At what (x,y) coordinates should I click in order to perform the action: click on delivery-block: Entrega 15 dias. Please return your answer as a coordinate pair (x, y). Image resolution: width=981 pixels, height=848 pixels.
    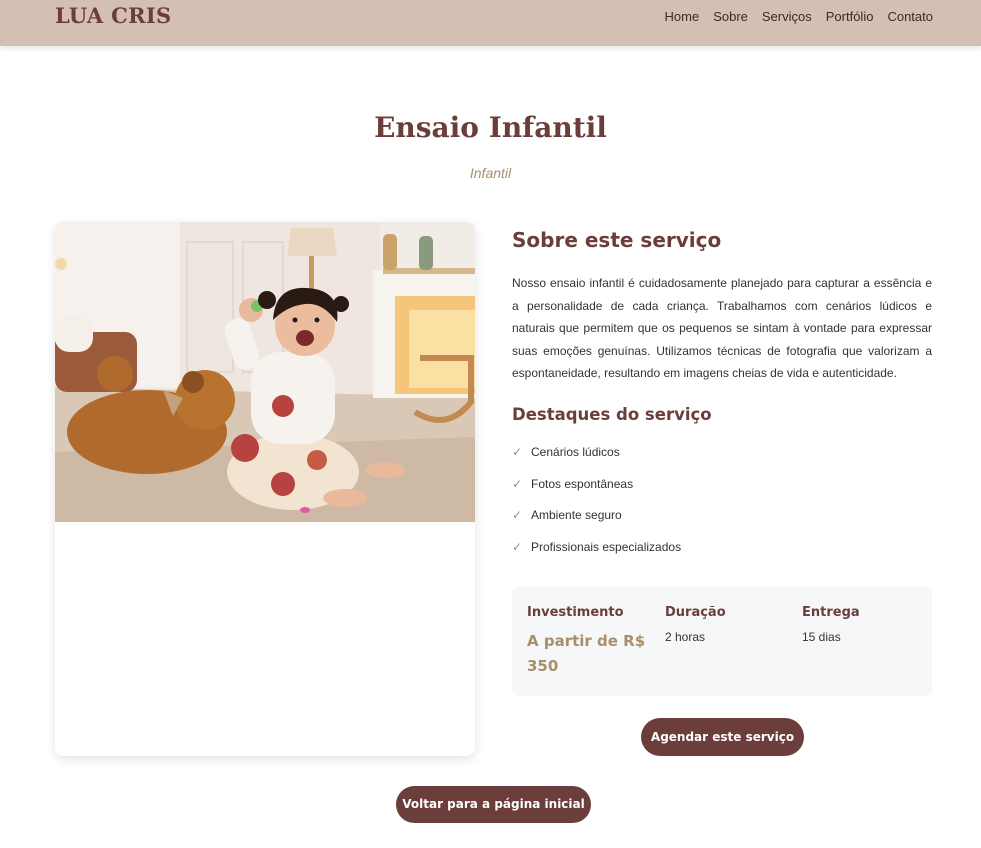
    Looking at the image, I should click on (869, 624).